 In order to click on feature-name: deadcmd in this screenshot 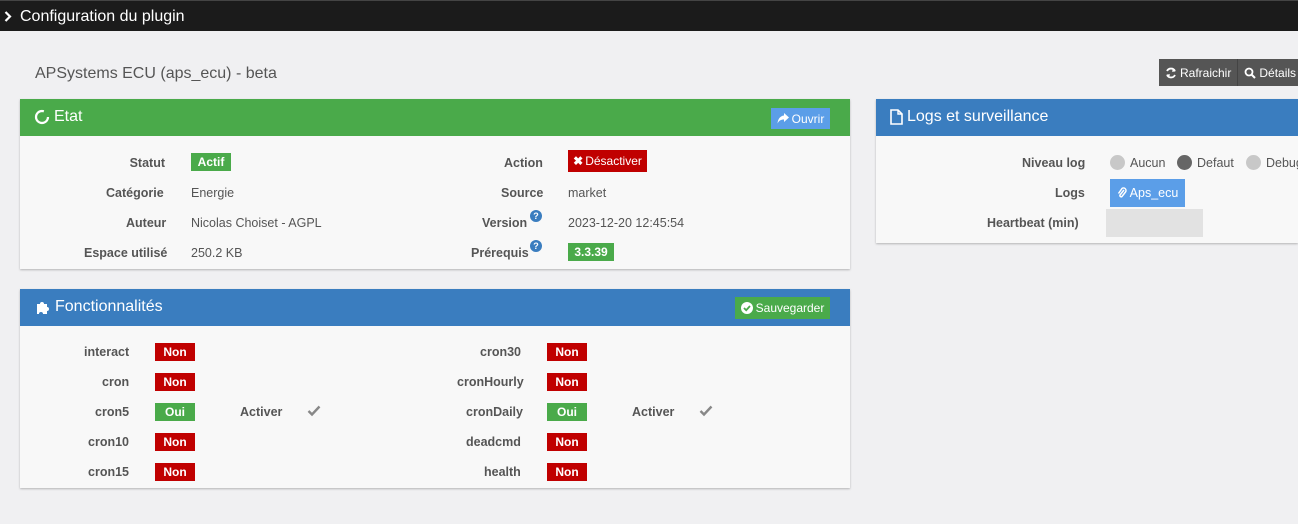, I will do `click(493, 442)`.